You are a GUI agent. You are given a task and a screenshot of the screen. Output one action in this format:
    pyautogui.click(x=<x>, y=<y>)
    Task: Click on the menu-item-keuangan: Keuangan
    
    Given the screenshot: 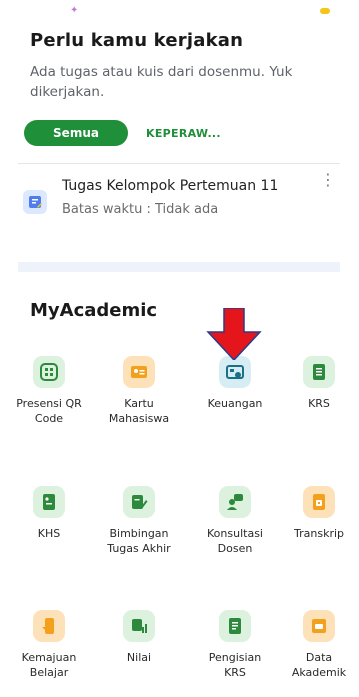 What is the action you would take?
    pyautogui.click(x=235, y=383)
    